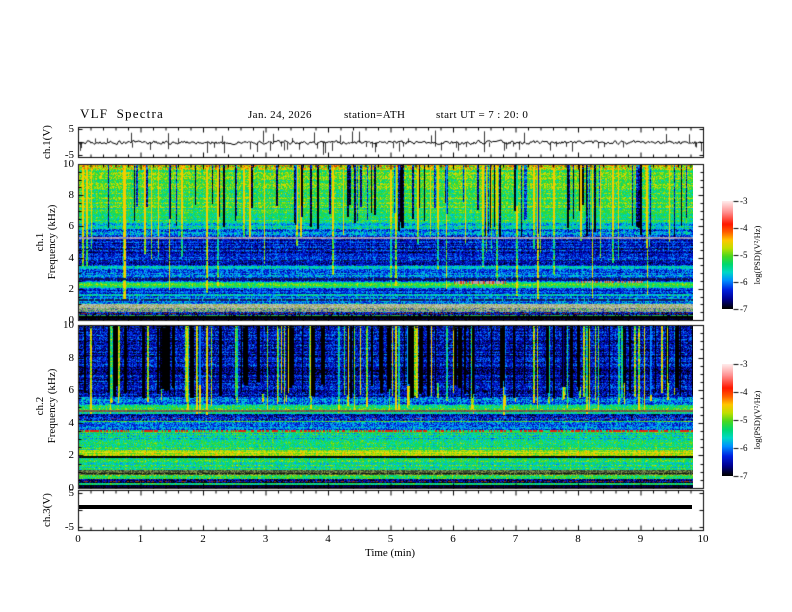 This screenshot has width=792, height=612. Describe the element at coordinates (78, 539) in the screenshot. I see `time-tick-label: 0` at that location.